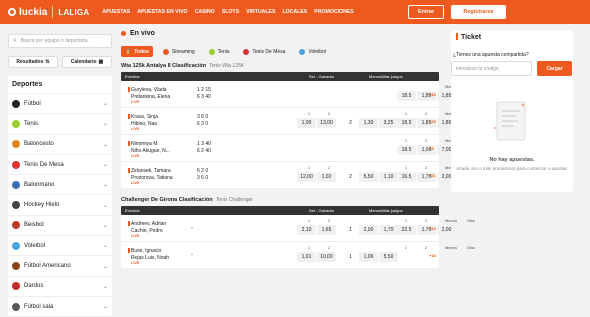 The height and width of the screenshot is (317, 590). Describe the element at coordinates (33, 12) in the screenshot. I see `logo-text: luckia` at that location.